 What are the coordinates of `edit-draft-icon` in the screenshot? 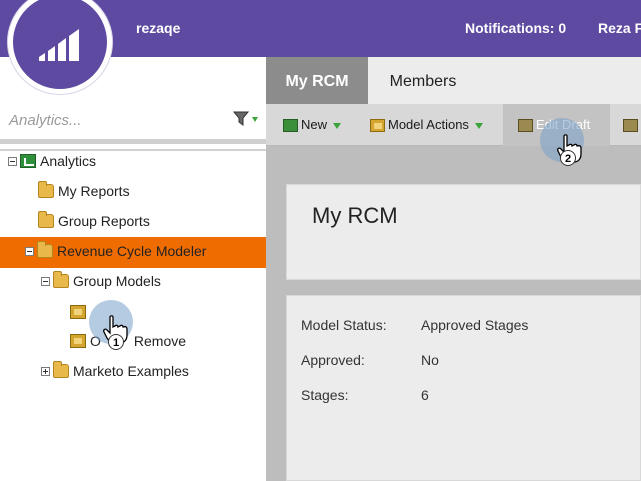 It's located at (525, 126).